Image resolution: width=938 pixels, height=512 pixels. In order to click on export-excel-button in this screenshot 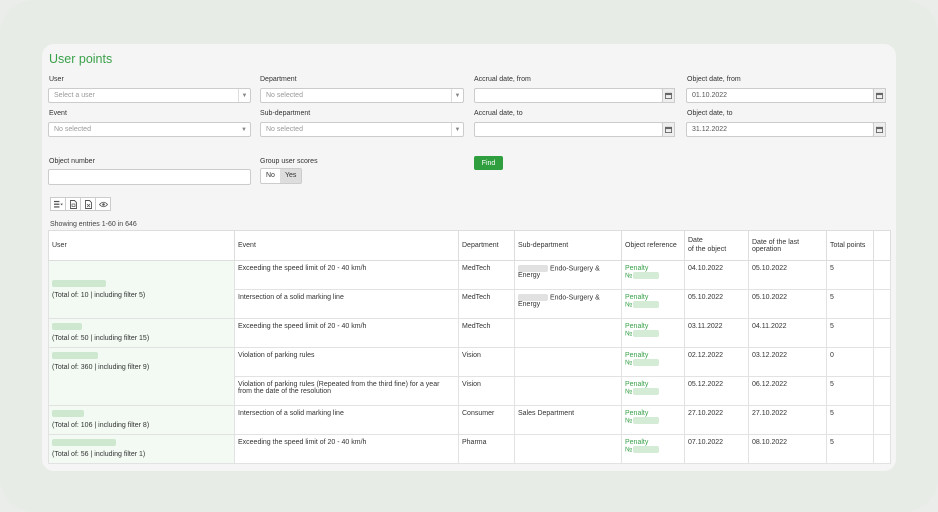, I will do `click(88, 204)`.